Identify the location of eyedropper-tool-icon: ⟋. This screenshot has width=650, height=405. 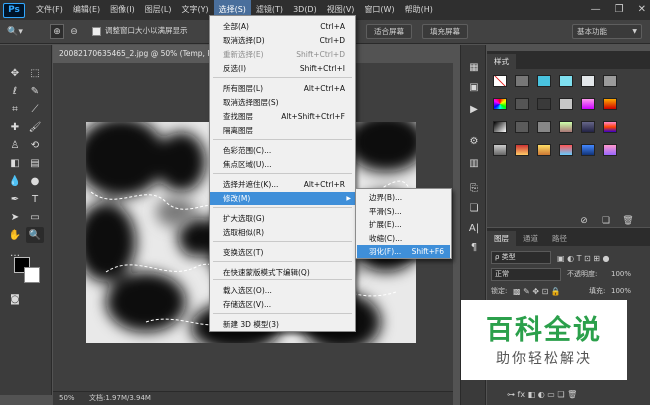
(35, 109).